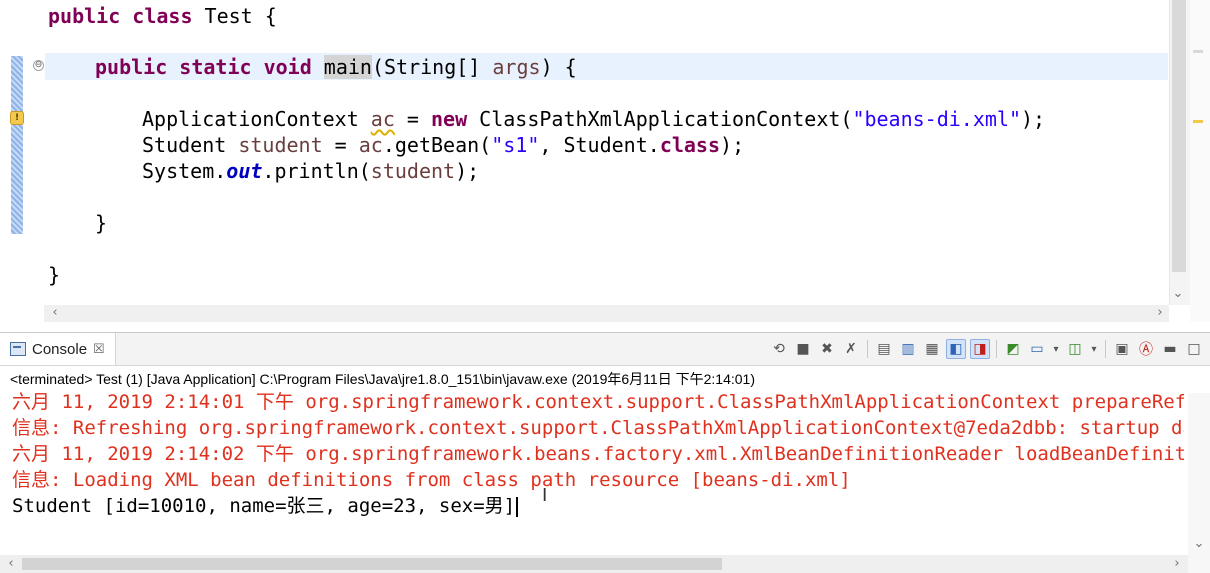  What do you see at coordinates (18, 349) in the screenshot?
I see `console-icon` at bounding box center [18, 349].